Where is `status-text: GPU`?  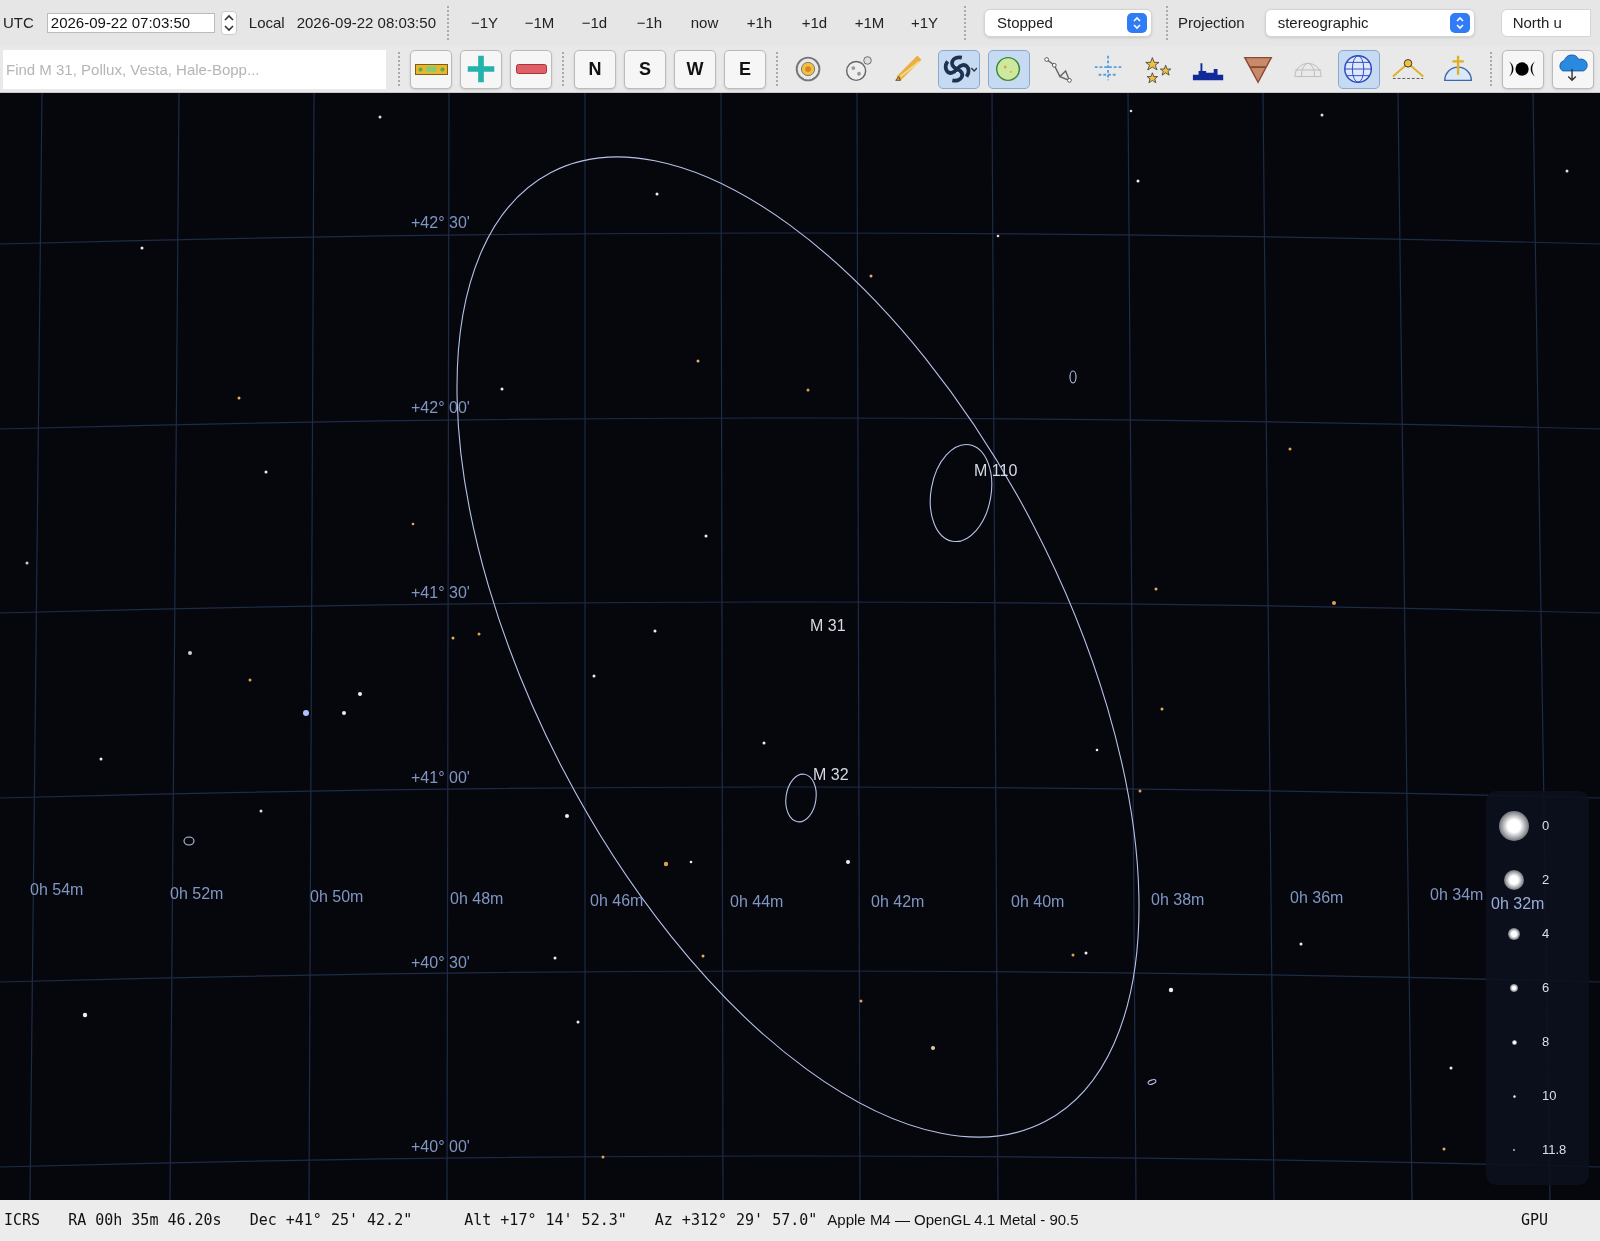 status-text: GPU is located at coordinates (1534, 1221).